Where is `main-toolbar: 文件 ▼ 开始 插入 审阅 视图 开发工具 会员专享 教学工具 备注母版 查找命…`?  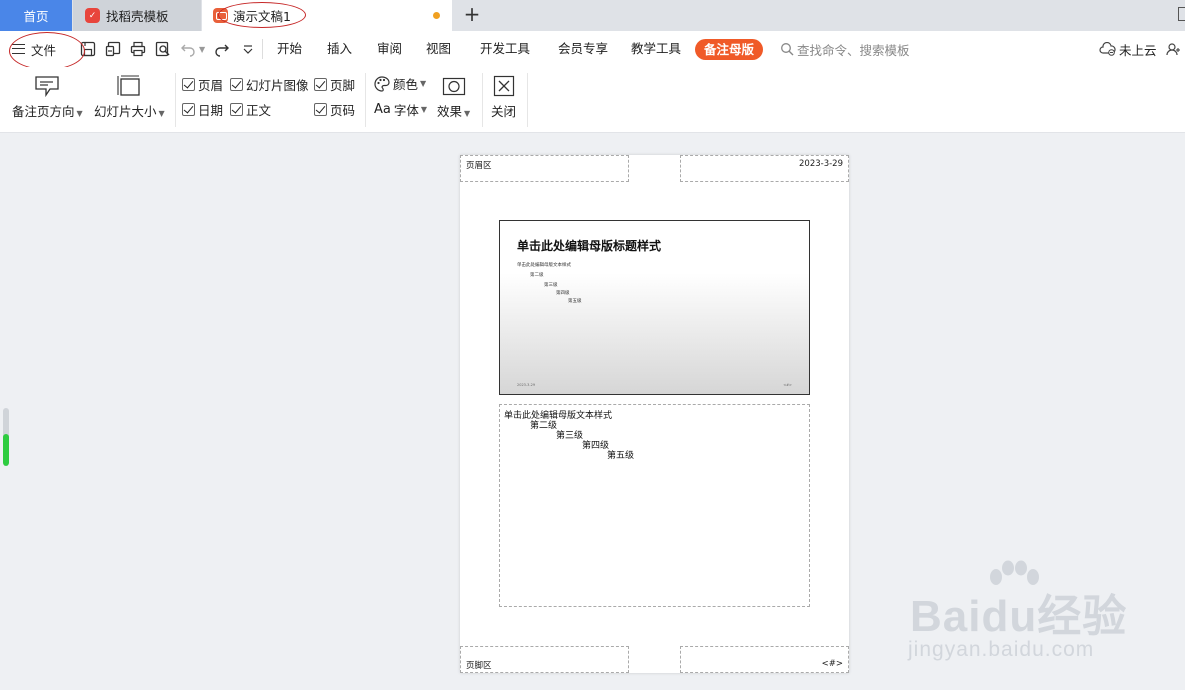
main-toolbar: 文件 ▼ 开始 插入 审阅 视图 开发工具 会员专享 教学工具 备注母版 查找命… is located at coordinates (592, 49).